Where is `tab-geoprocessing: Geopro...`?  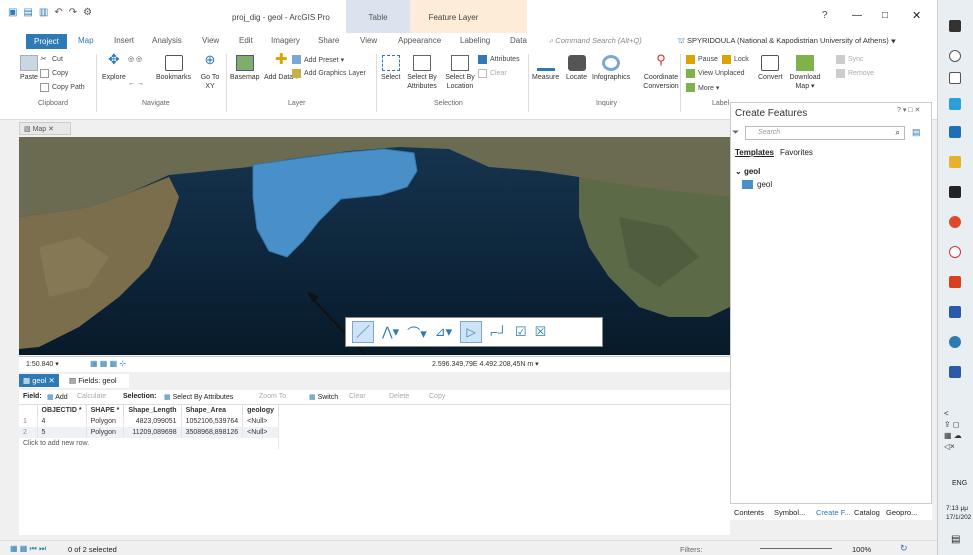 tab-geoprocessing: Geopro... is located at coordinates (901, 512).